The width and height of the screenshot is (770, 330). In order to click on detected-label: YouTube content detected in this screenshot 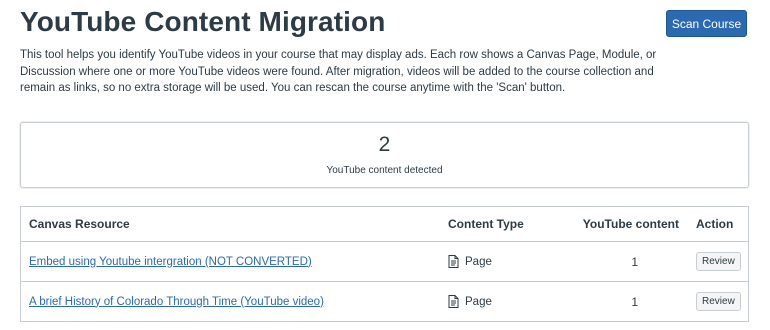, I will do `click(384, 170)`.